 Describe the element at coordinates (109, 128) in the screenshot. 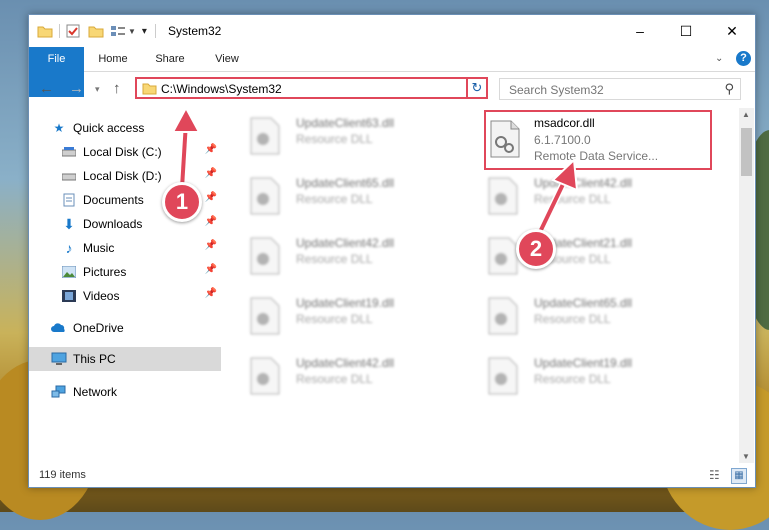

I see `nav-item-label: Quick access` at that location.